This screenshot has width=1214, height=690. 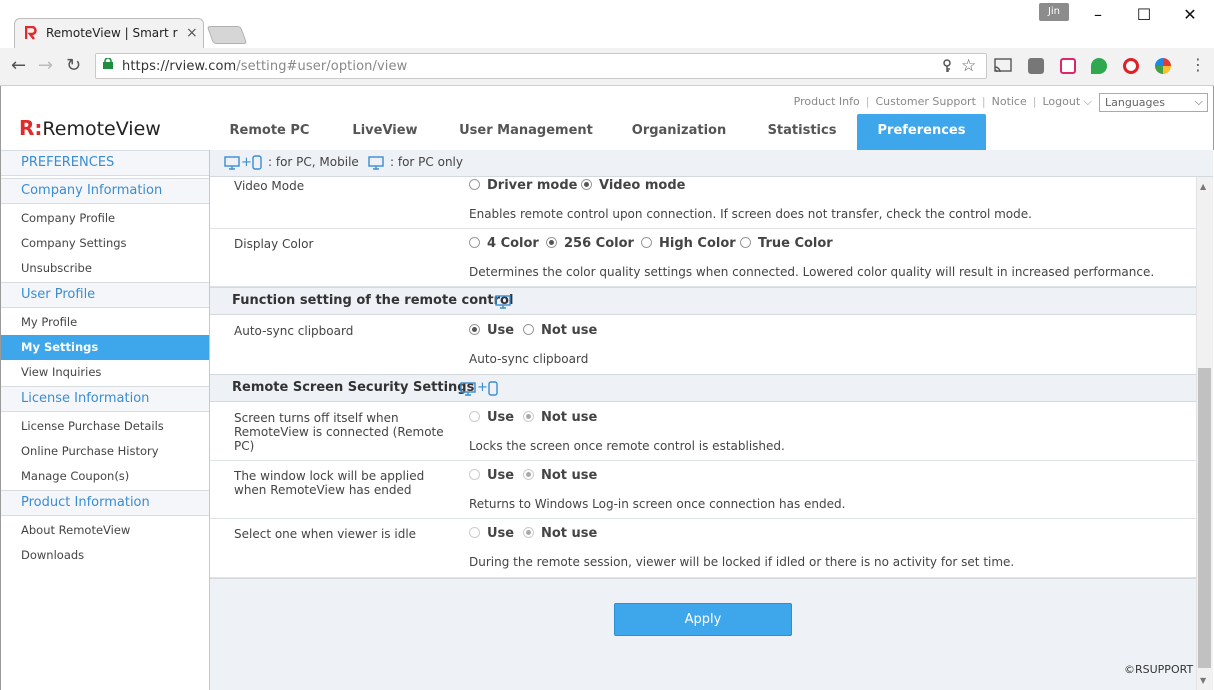 What do you see at coordinates (325, 534) in the screenshot?
I see `setting-label: Select one when viewer is idle` at bounding box center [325, 534].